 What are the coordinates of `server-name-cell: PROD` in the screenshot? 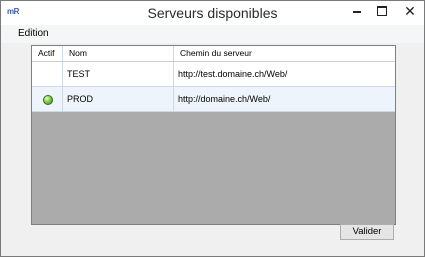 It's located at (118, 99).